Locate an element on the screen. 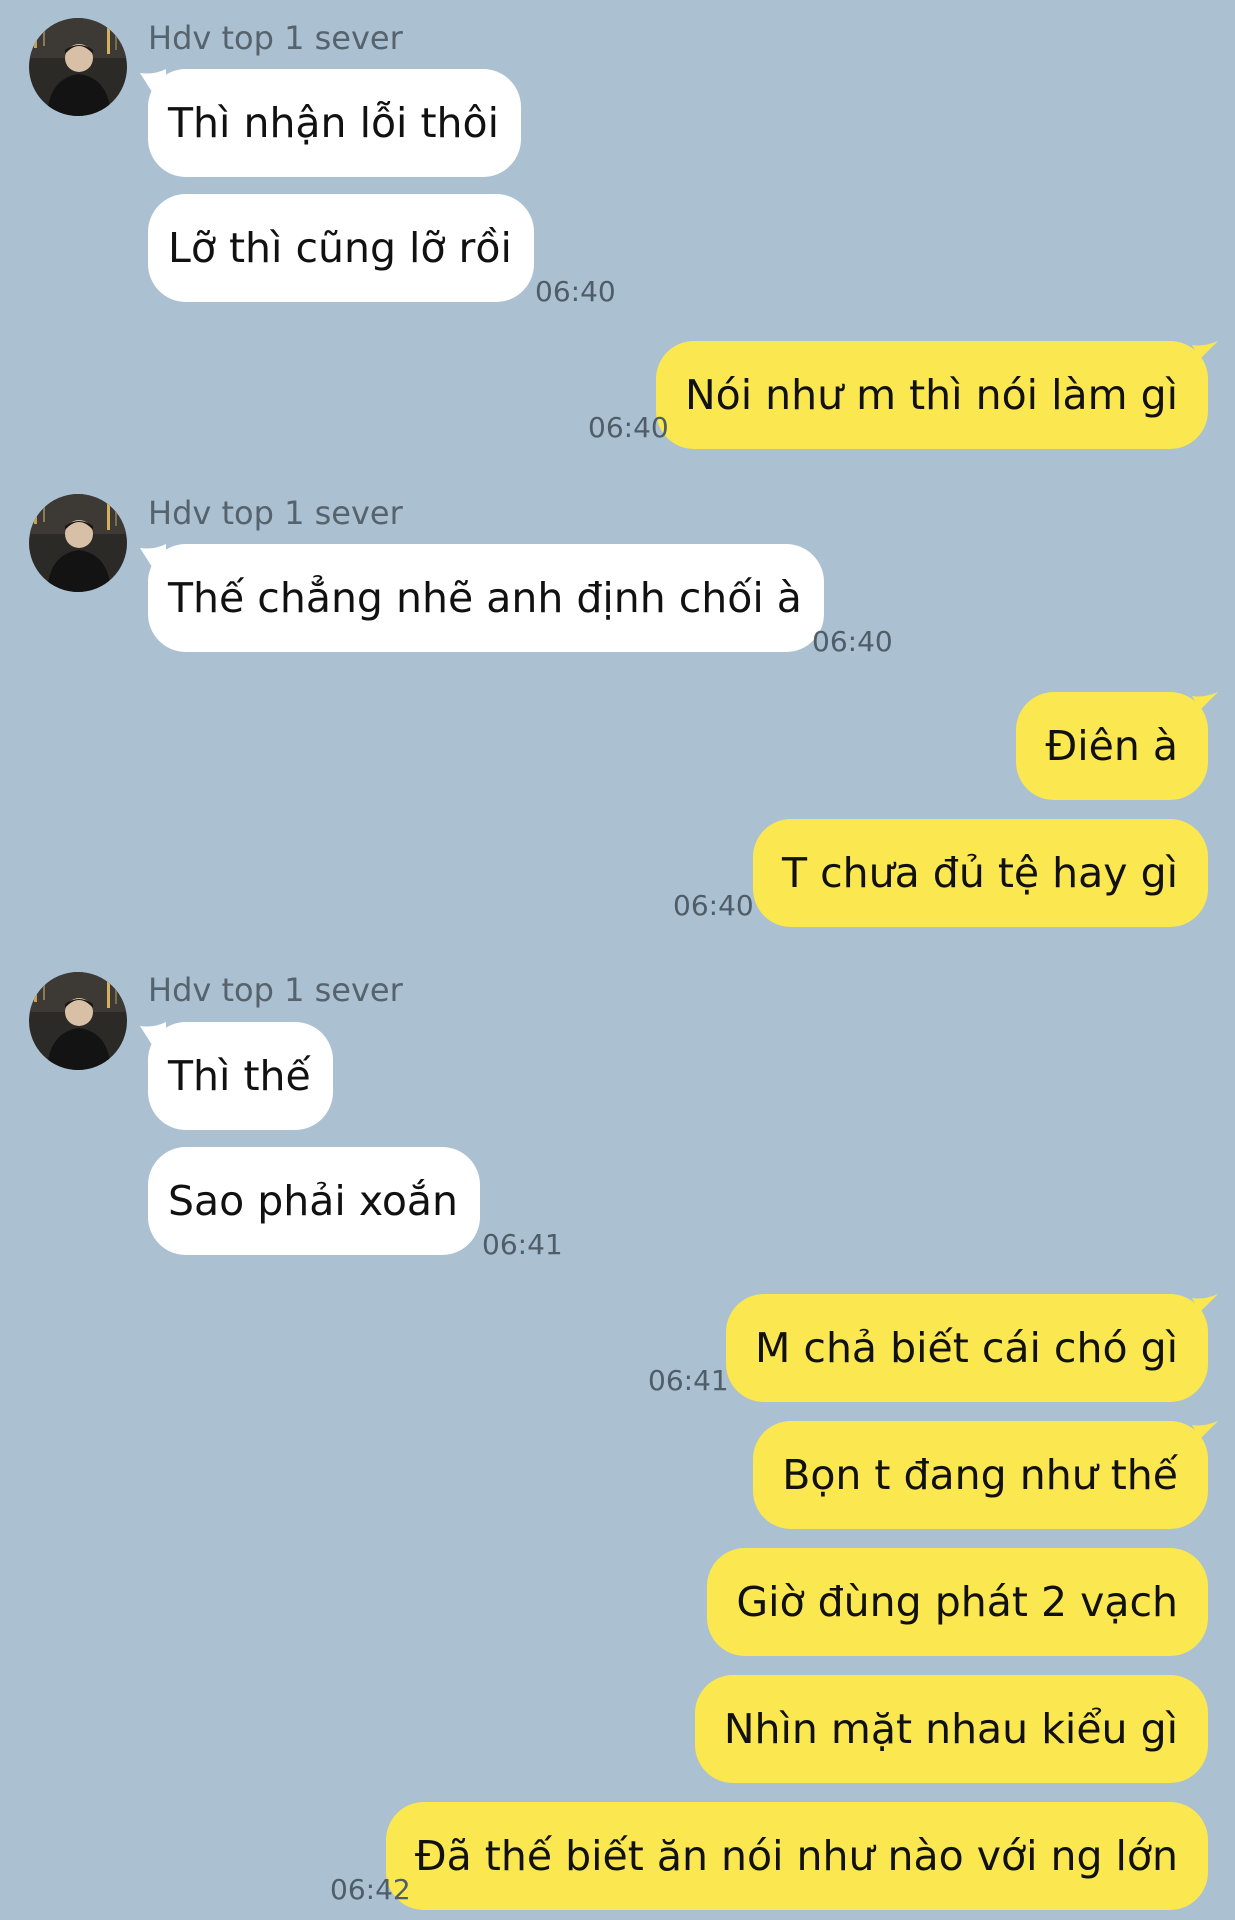 The width and height of the screenshot is (1235, 1920). incoming-message-bubble: Sao phải xoắn is located at coordinates (314, 1201).